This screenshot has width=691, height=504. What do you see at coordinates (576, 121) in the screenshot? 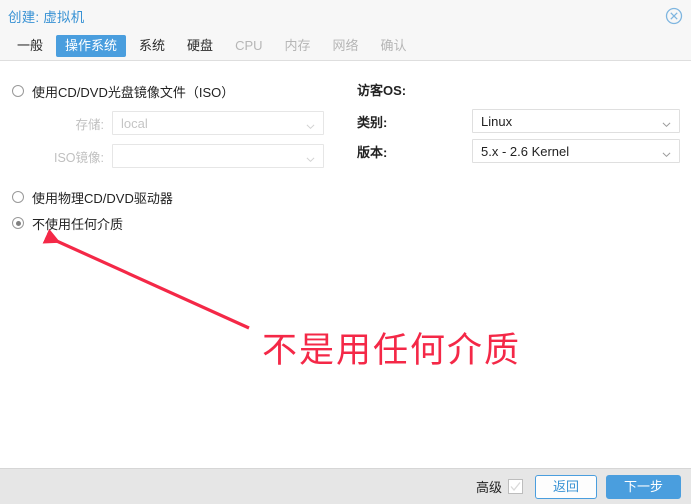
I see `os-type-select: Linux` at bounding box center [576, 121].